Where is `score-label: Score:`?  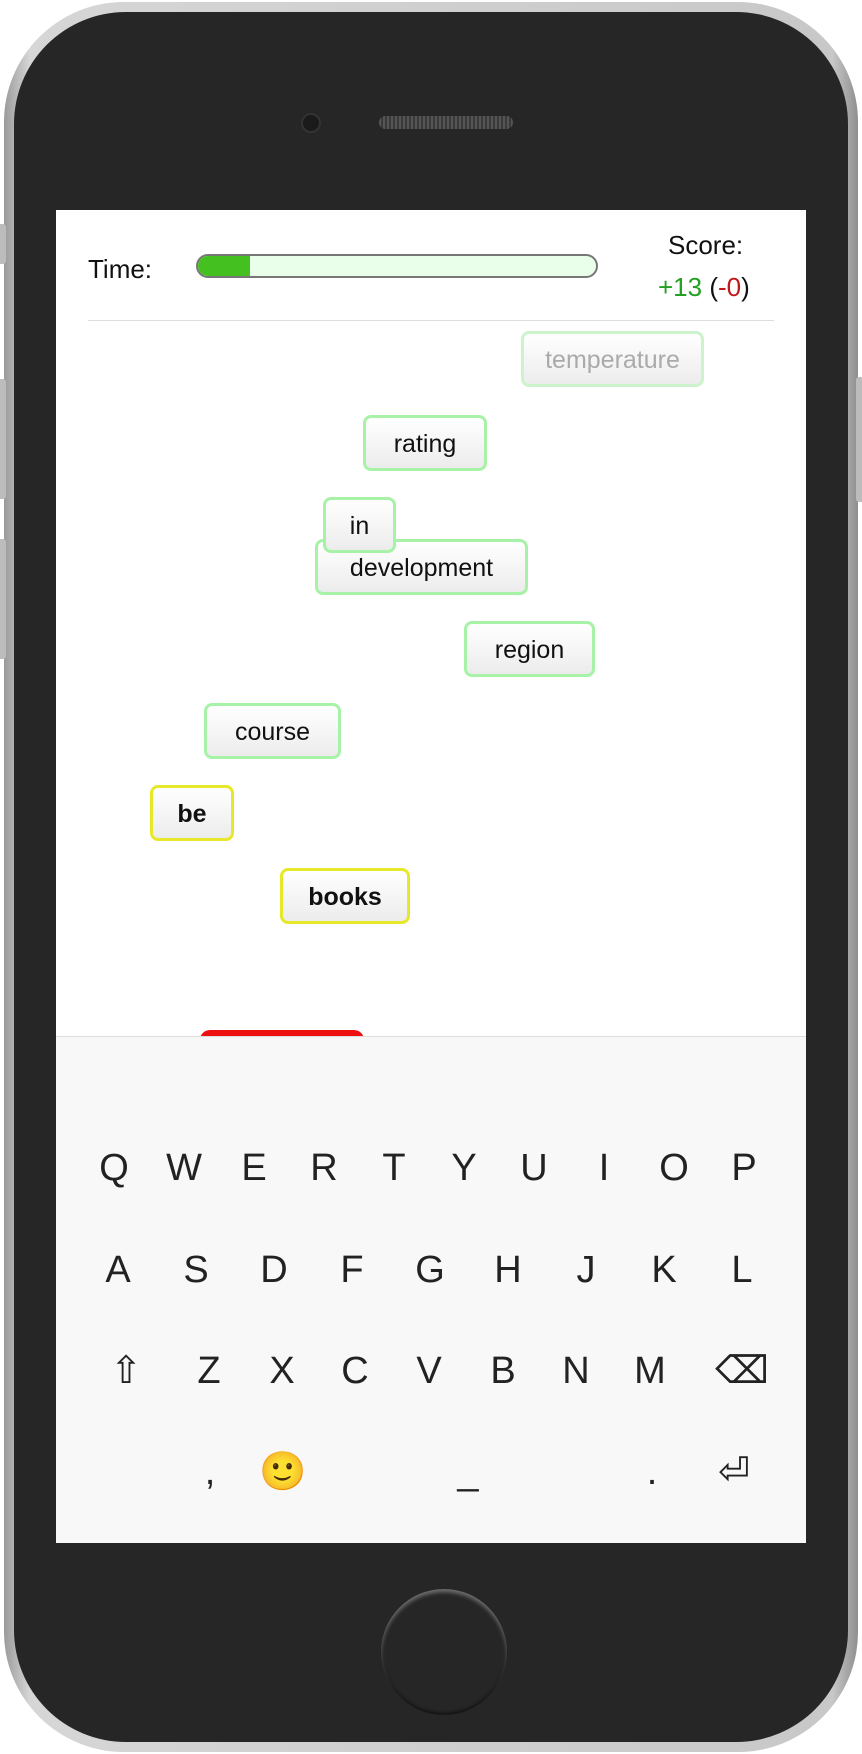
score-label: Score: is located at coordinates (706, 245).